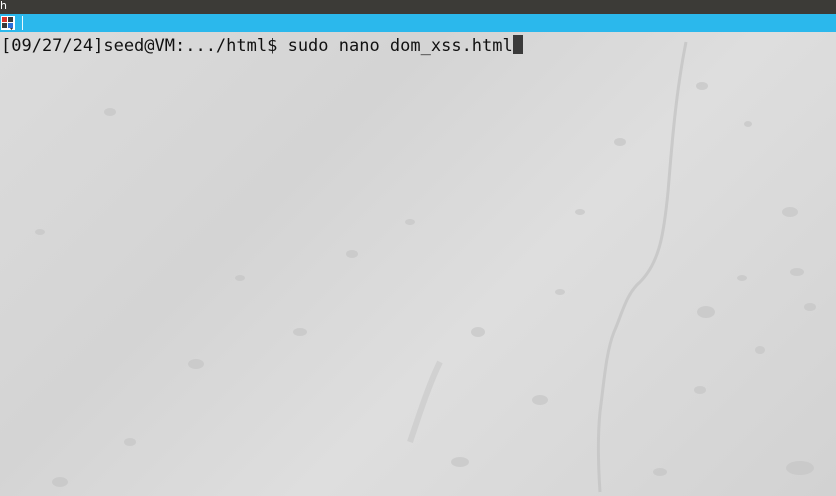  I want to click on command-text: sudo nano dom_xss.html, so click(400, 46).